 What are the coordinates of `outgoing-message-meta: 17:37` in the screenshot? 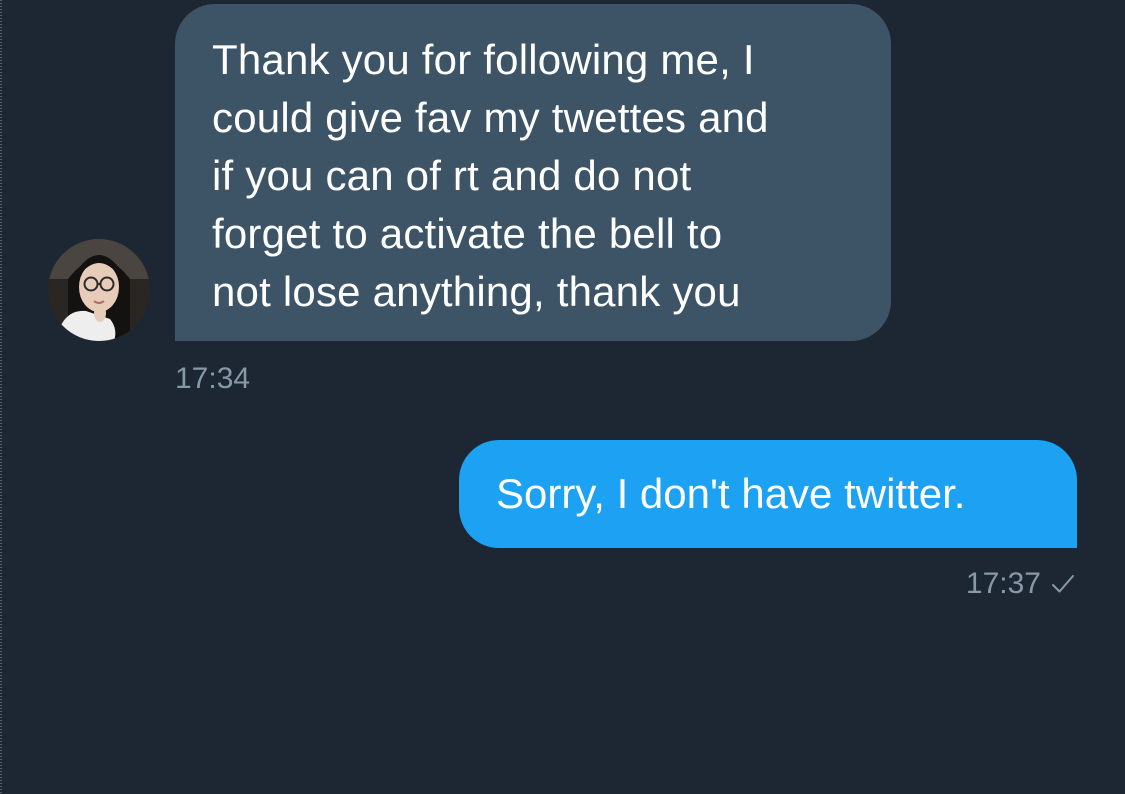 It's located at (1020, 584).